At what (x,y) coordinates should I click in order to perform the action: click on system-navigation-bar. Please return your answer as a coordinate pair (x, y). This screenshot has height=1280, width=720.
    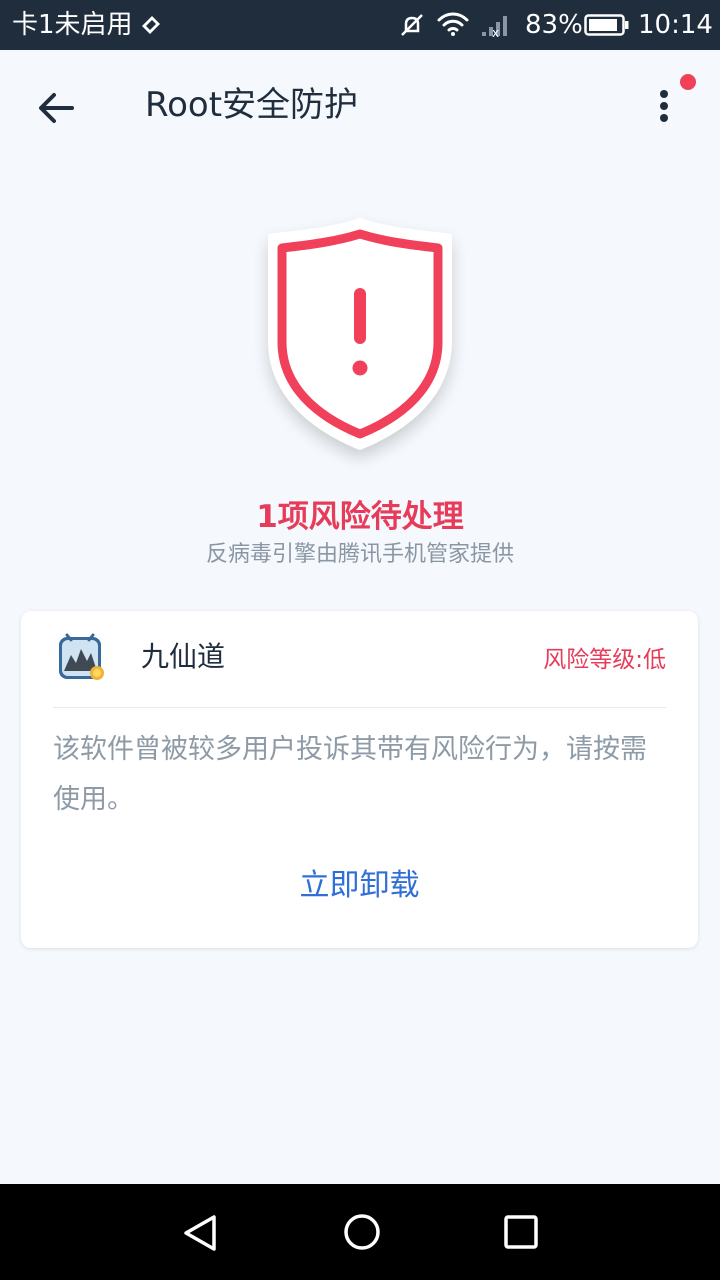
    Looking at the image, I should click on (360, 1232).